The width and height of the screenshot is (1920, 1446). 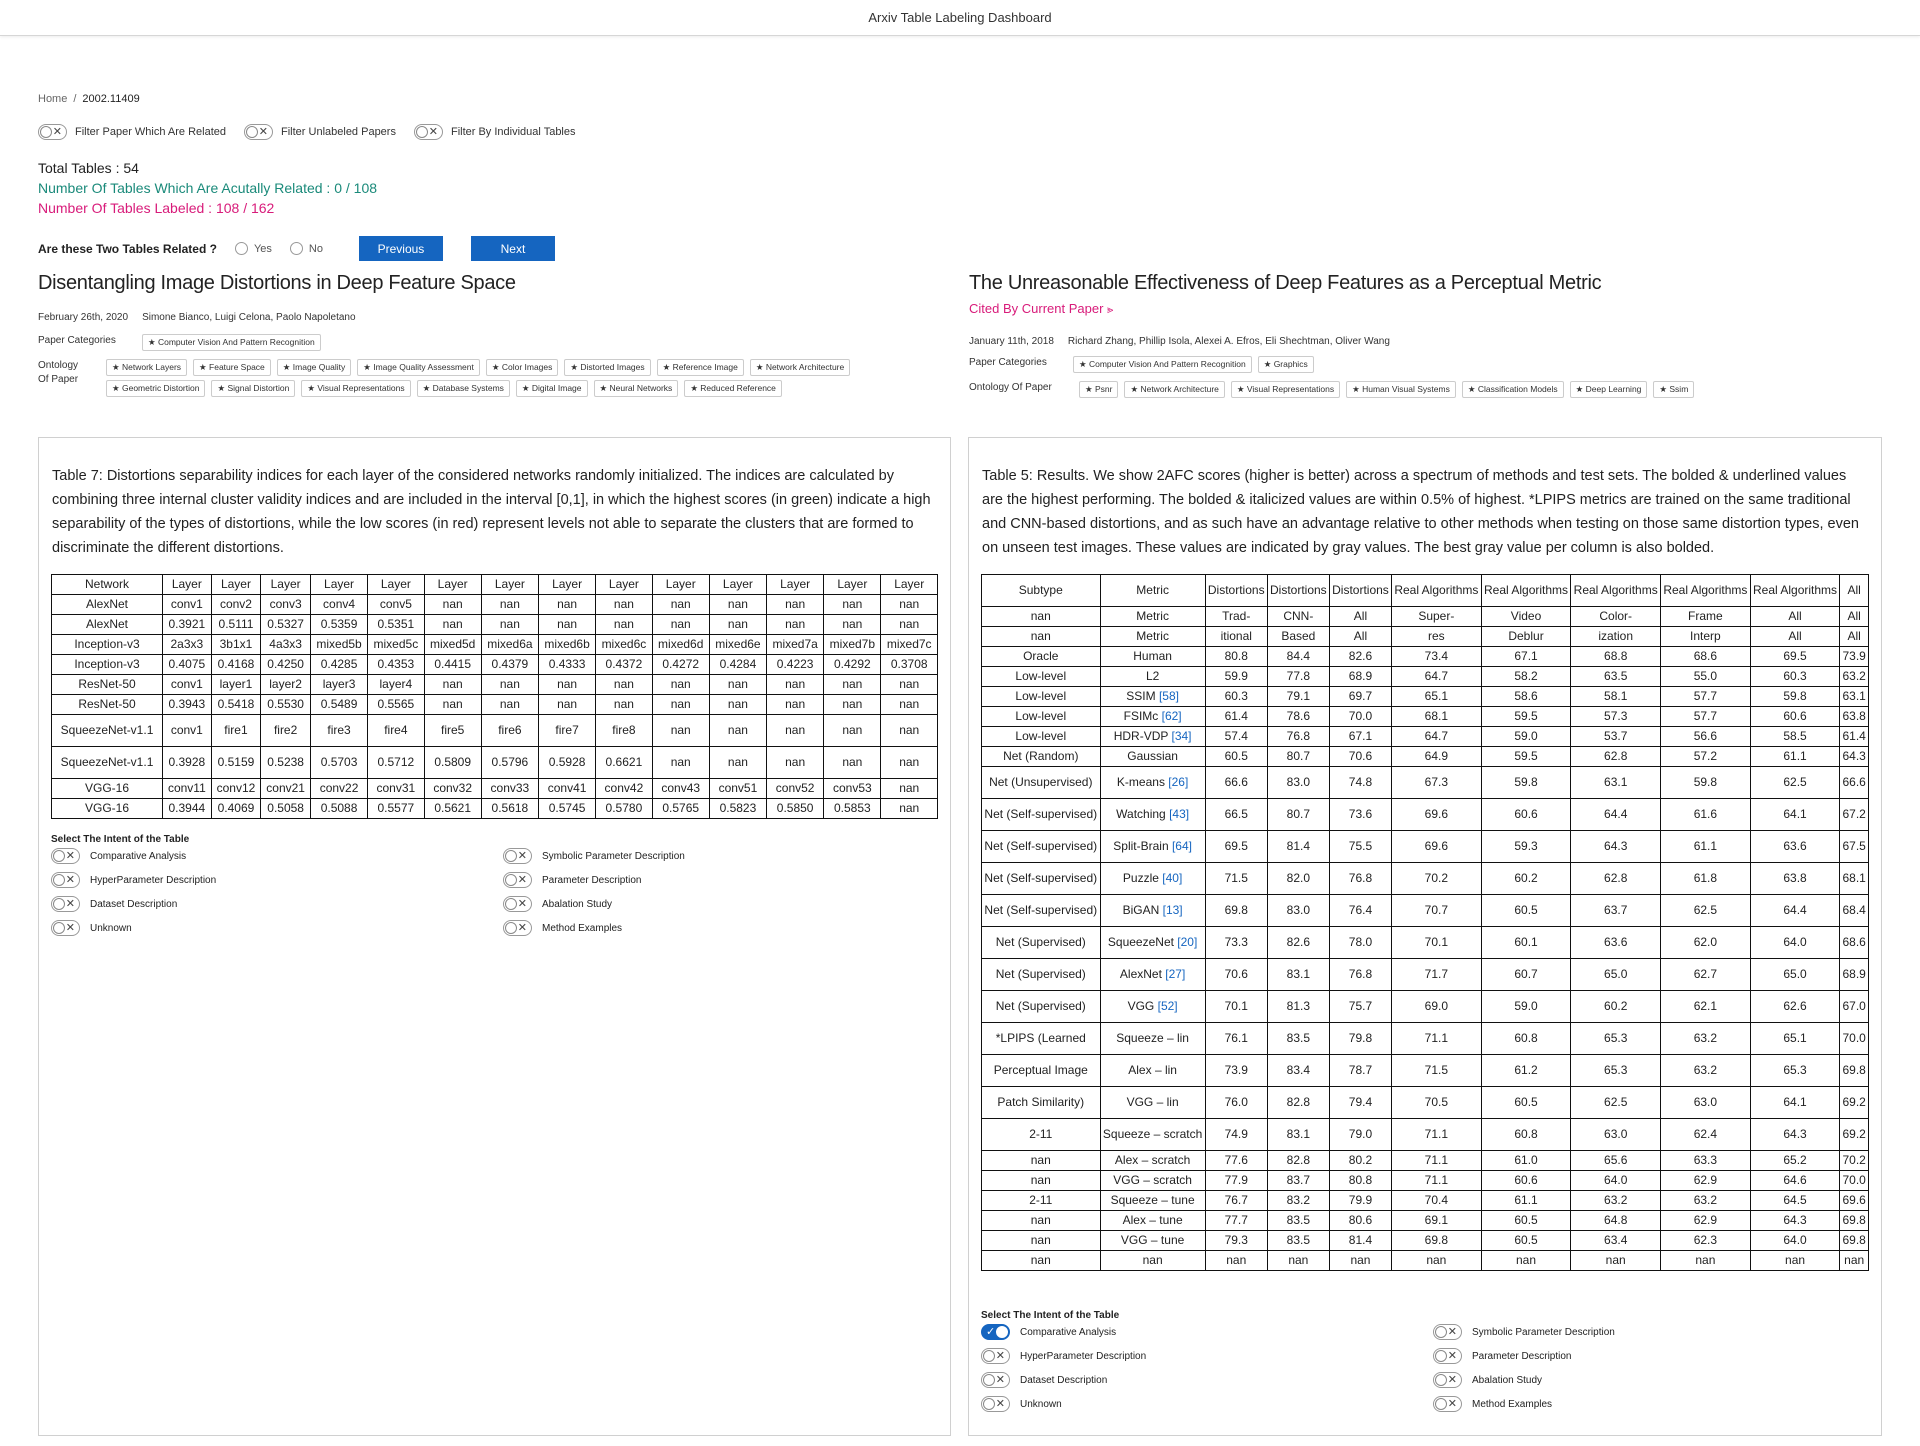 I want to click on table-cell: VGG – lin, so click(x=1152, y=1102).